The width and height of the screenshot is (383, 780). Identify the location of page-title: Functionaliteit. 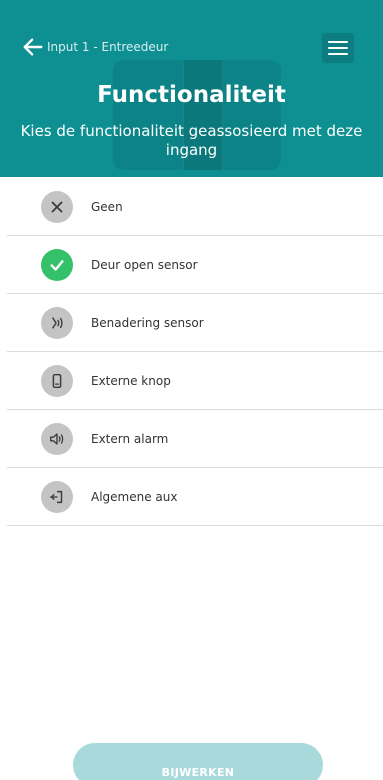
(191, 95).